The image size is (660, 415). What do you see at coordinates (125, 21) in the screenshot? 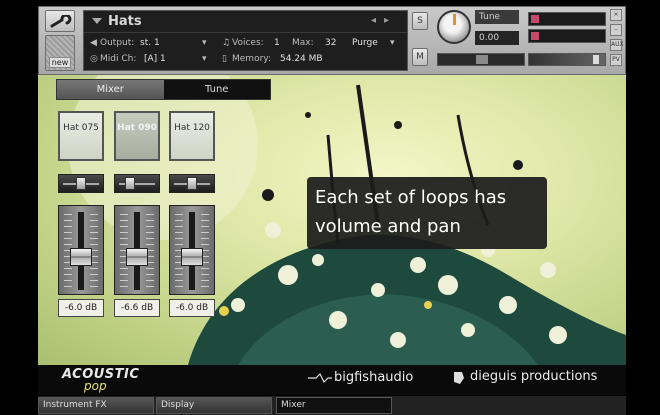
I see `instrument-name: Hats` at bounding box center [125, 21].